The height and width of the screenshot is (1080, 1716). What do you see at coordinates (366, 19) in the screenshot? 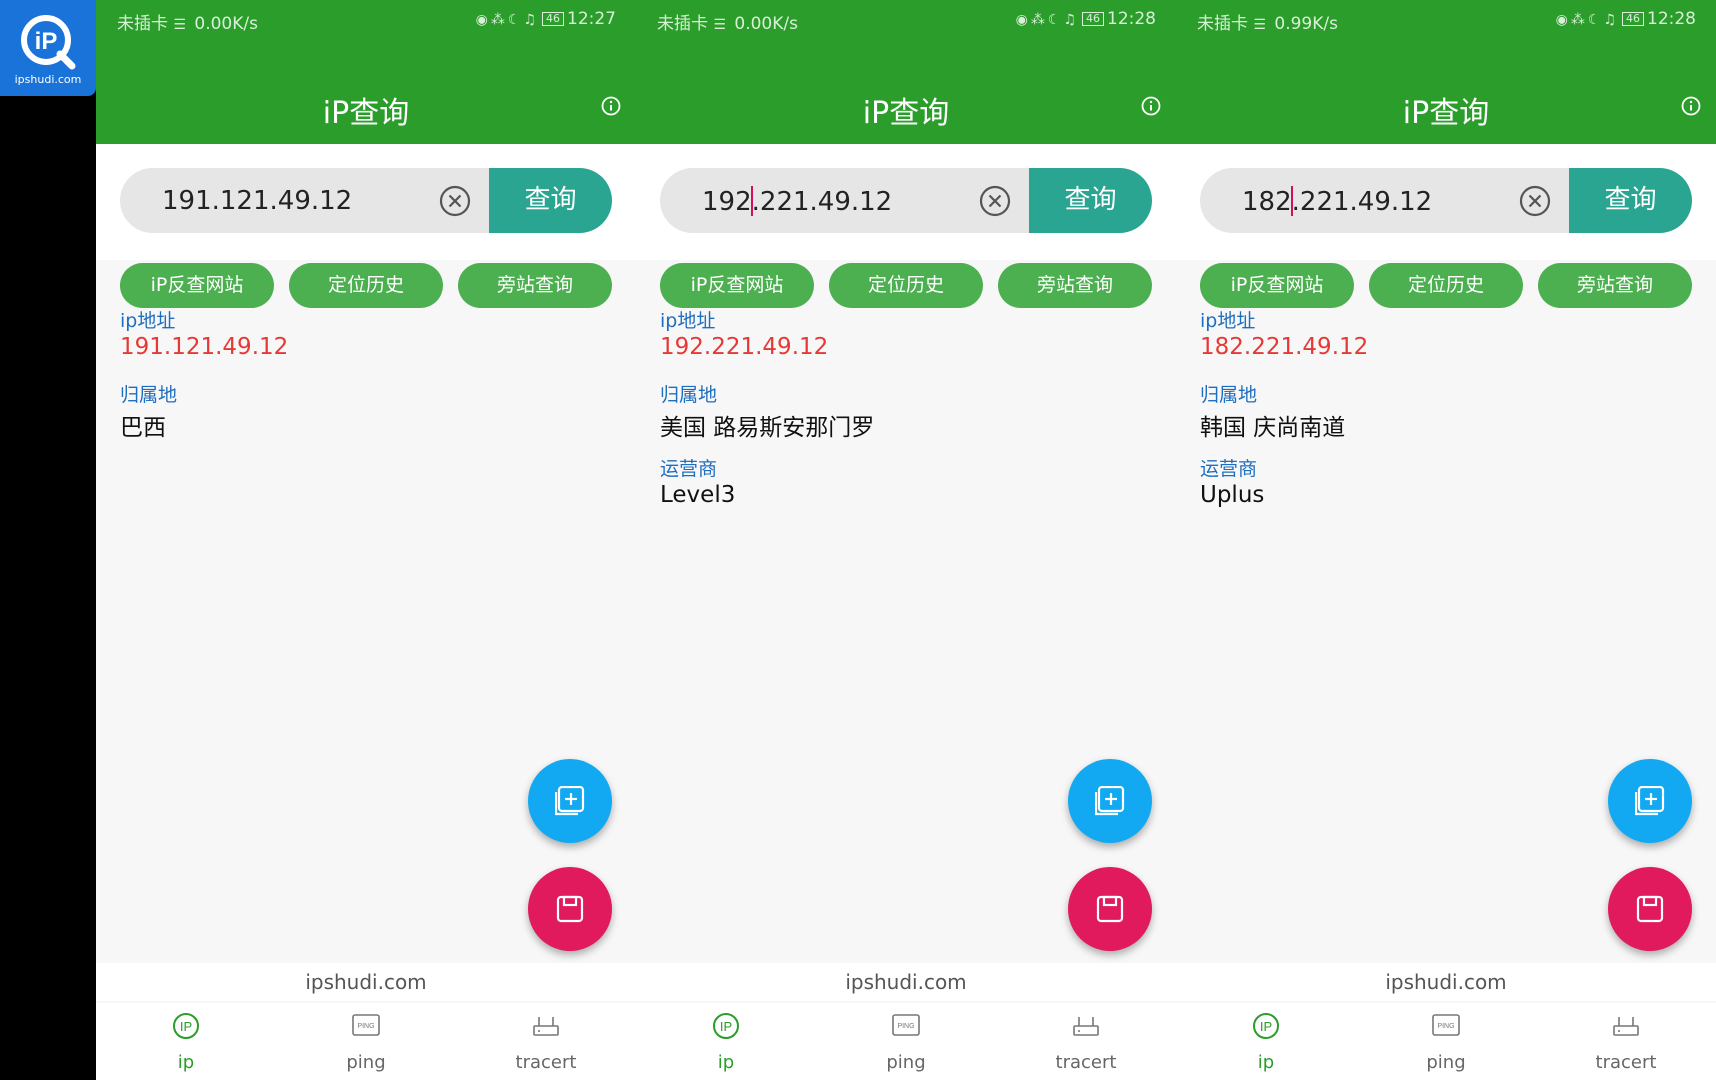
I see `status-bar: 未插卡 ☰ 0.00K/s ◉ ⁂ ☾ ♫ 46 12:27` at bounding box center [366, 19].